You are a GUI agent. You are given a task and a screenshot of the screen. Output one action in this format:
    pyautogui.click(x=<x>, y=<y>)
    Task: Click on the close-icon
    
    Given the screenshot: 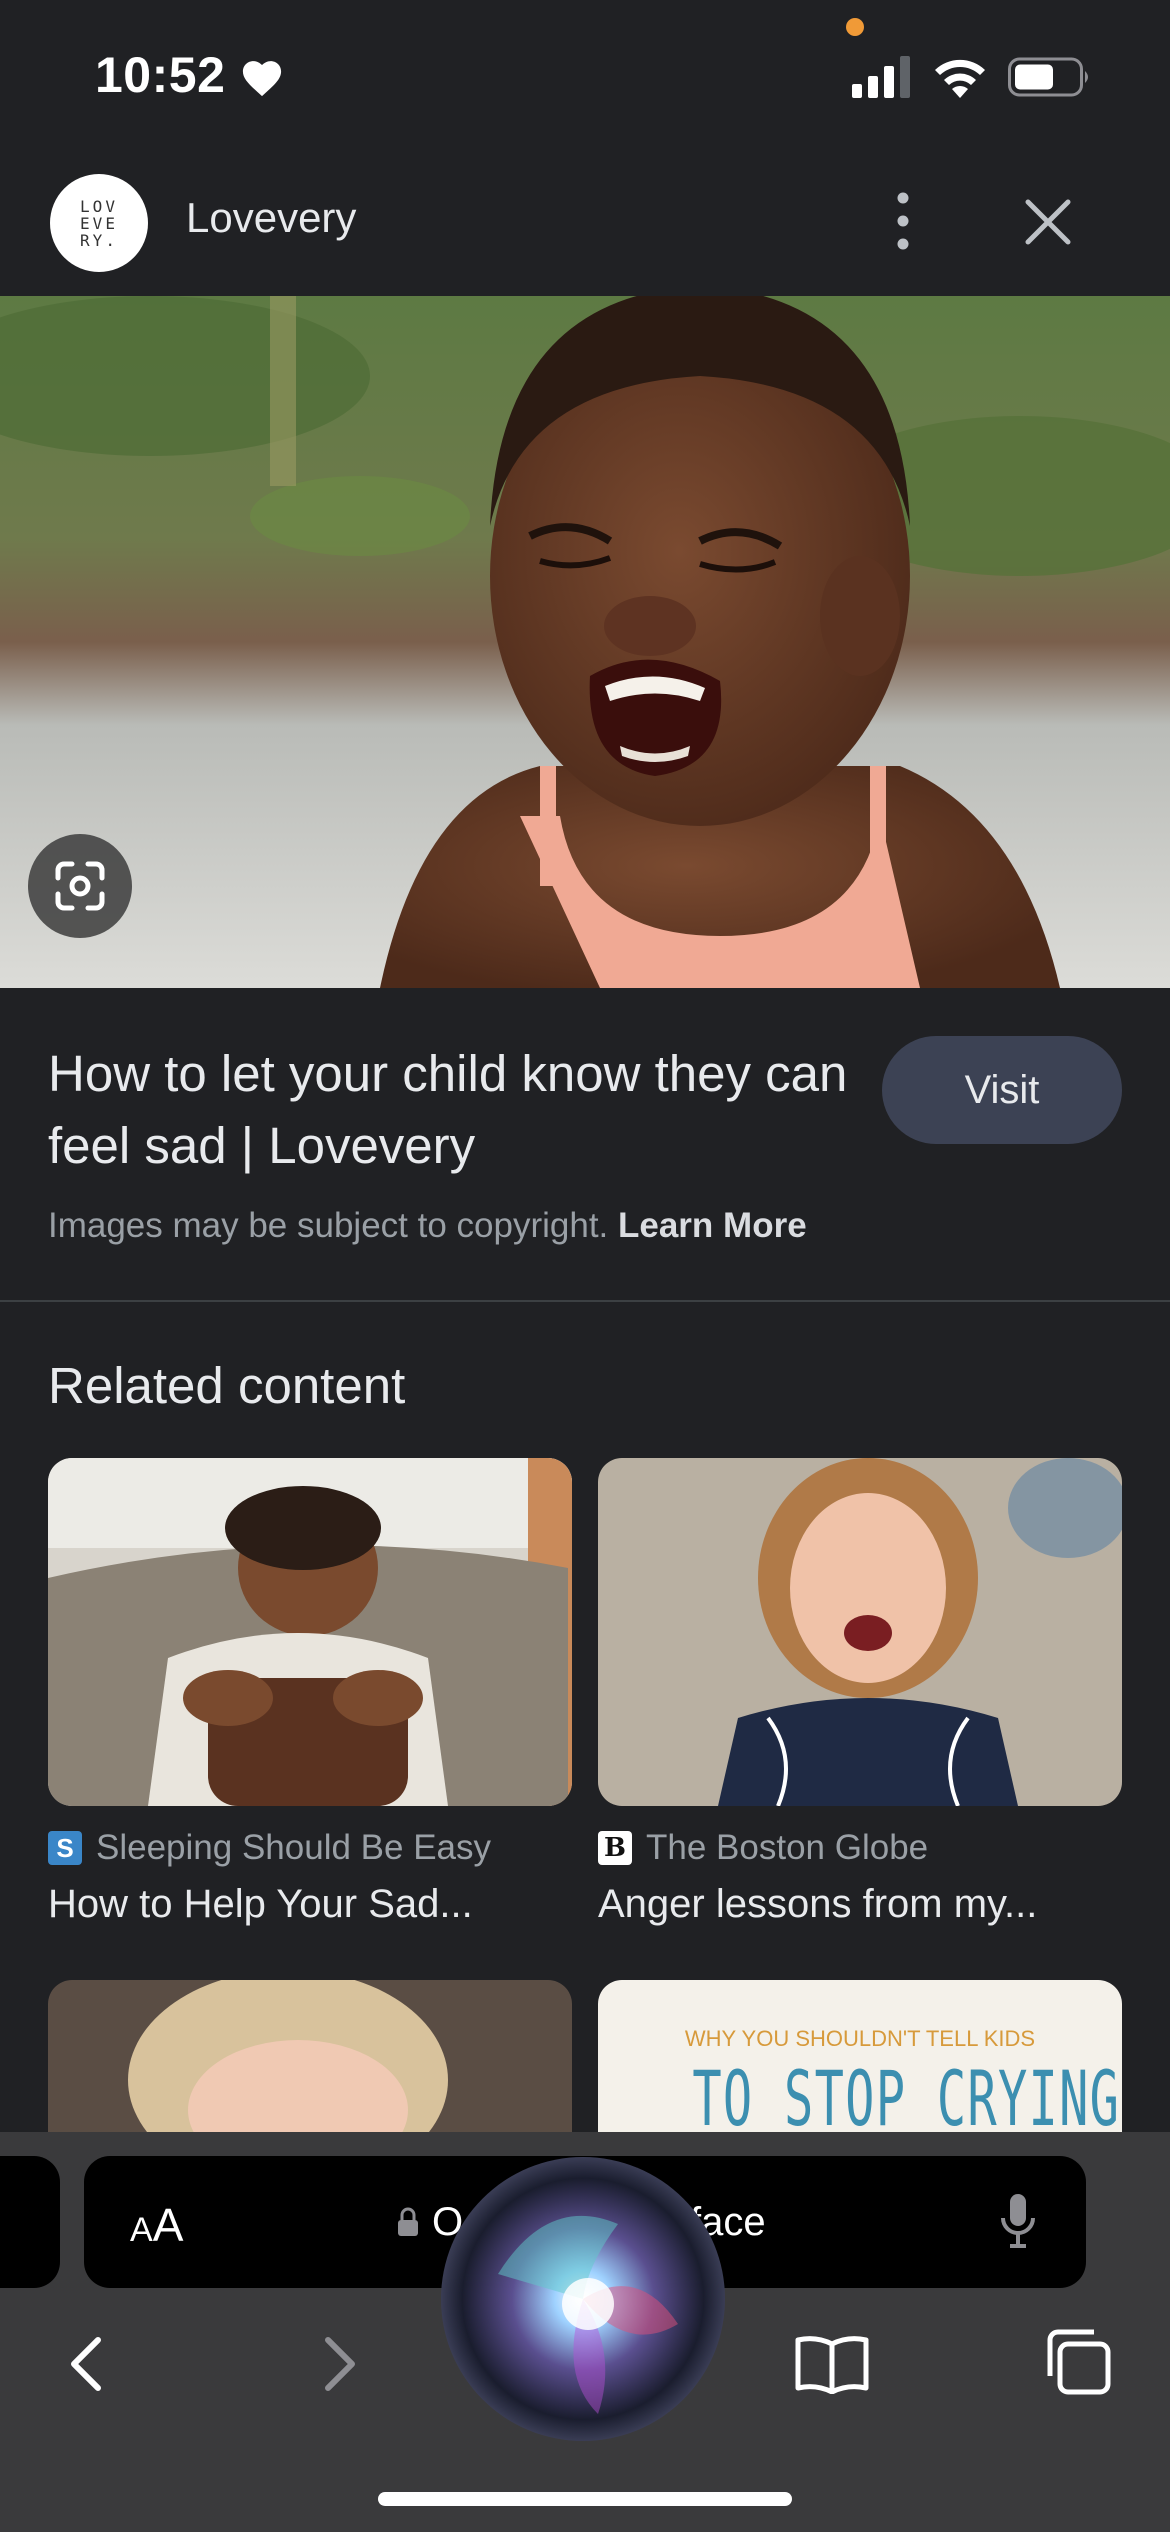 What is the action you would take?
    pyautogui.click(x=1048, y=222)
    